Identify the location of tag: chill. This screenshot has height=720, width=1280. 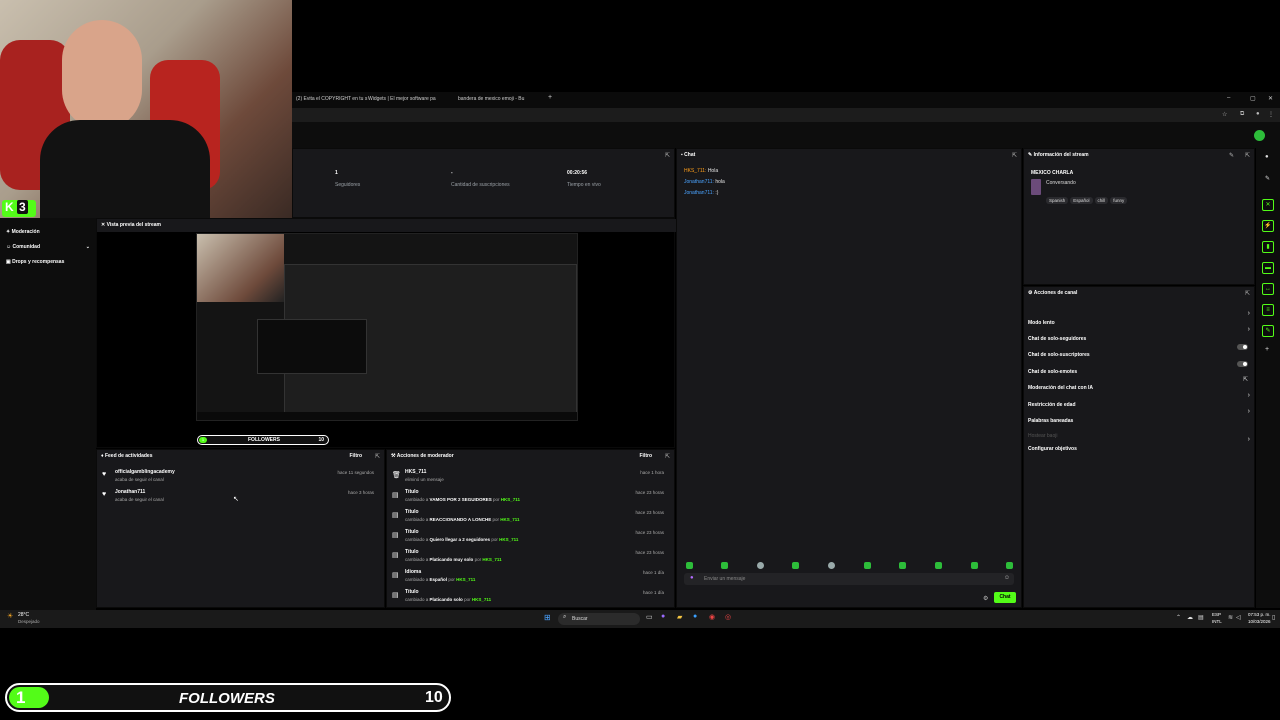
(1101, 200).